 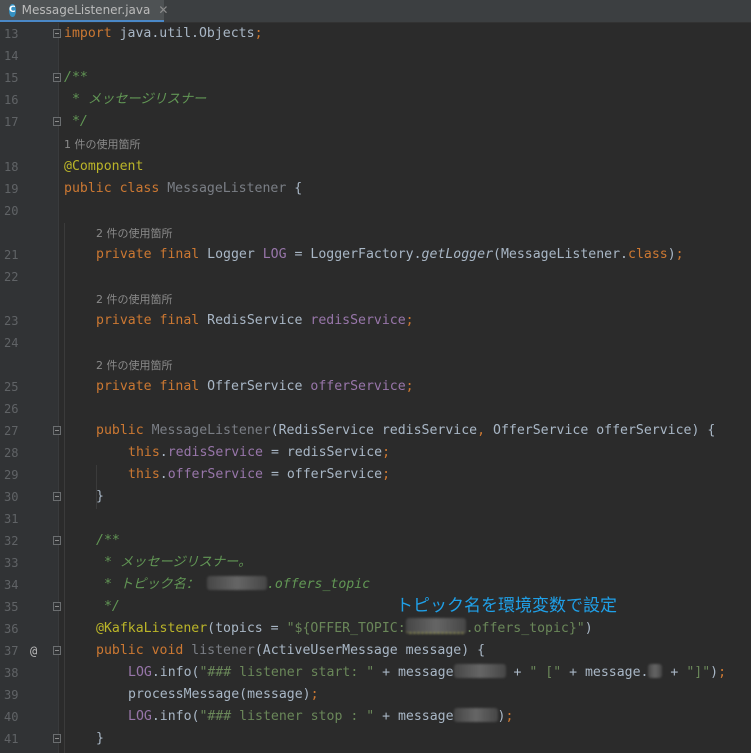 What do you see at coordinates (11, 607) in the screenshot?
I see `line-number: 35` at bounding box center [11, 607].